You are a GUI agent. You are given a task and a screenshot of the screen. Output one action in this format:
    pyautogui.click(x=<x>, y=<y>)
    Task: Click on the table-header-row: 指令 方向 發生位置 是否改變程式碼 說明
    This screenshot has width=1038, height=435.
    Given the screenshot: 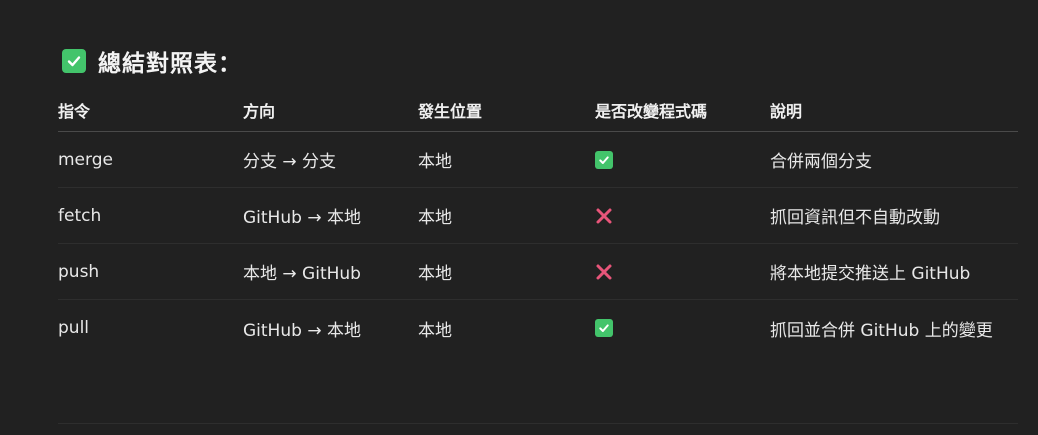 What is the action you would take?
    pyautogui.click(x=538, y=110)
    